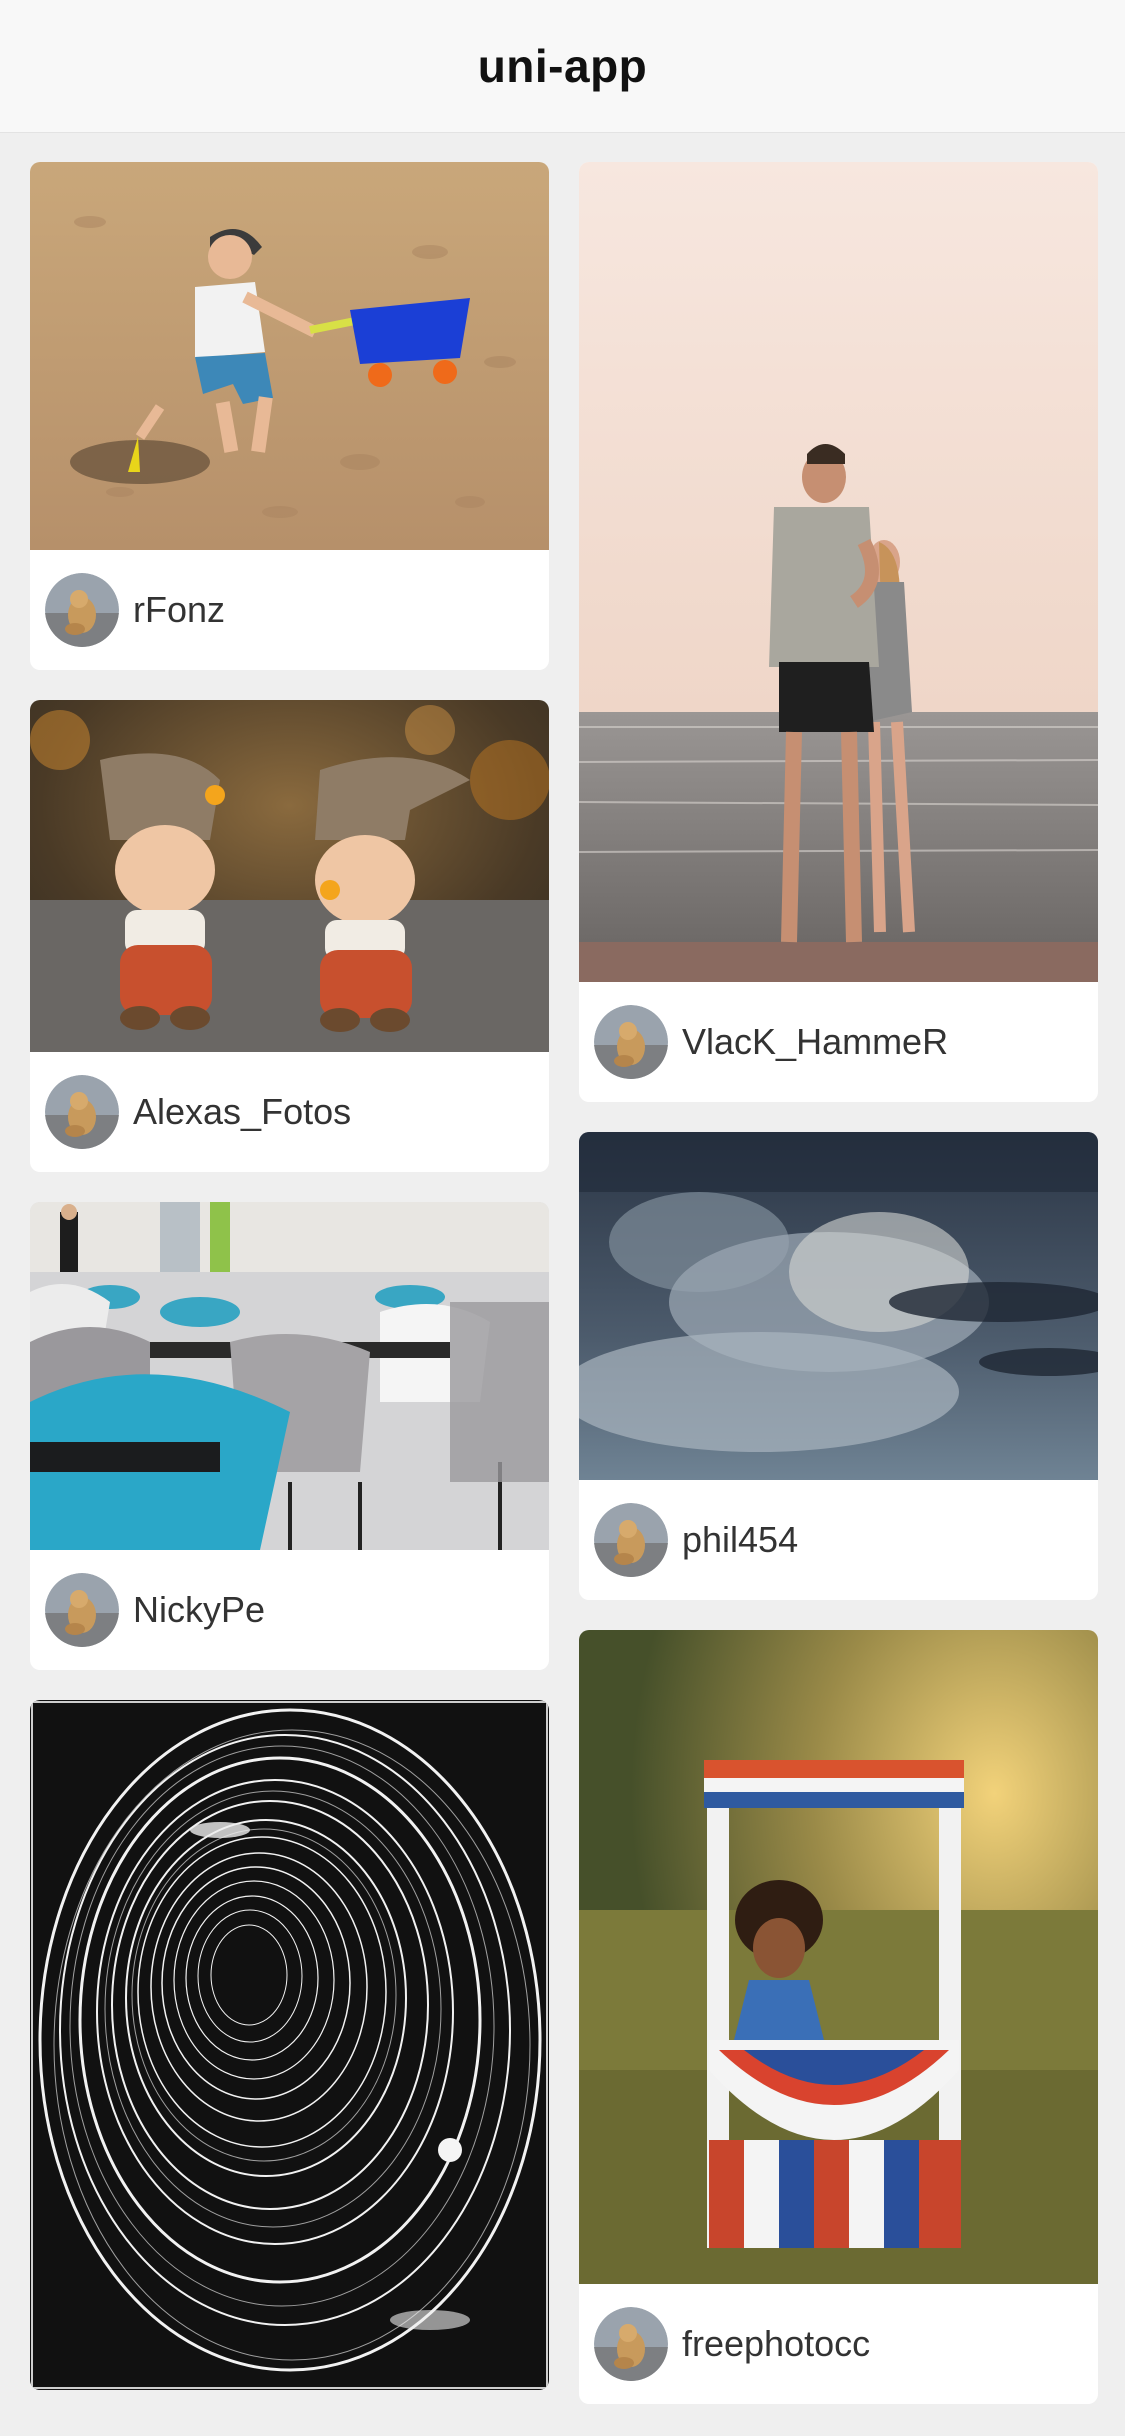 The height and width of the screenshot is (2436, 1125). I want to click on photo-card: NickyPe, so click(289, 1436).